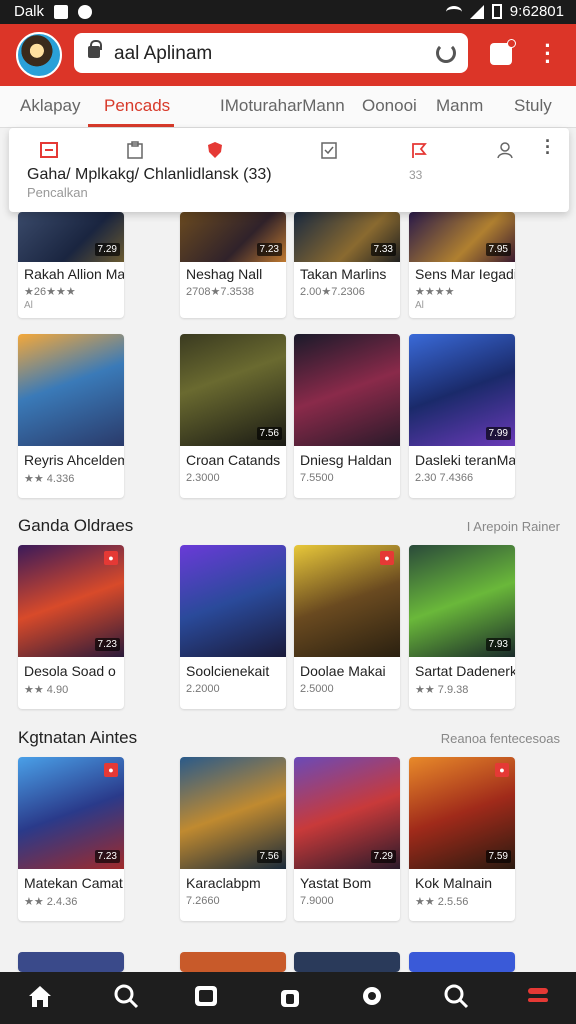 This screenshot has width=576, height=1024. I want to click on game-title: Doolae Makai, so click(343, 671).